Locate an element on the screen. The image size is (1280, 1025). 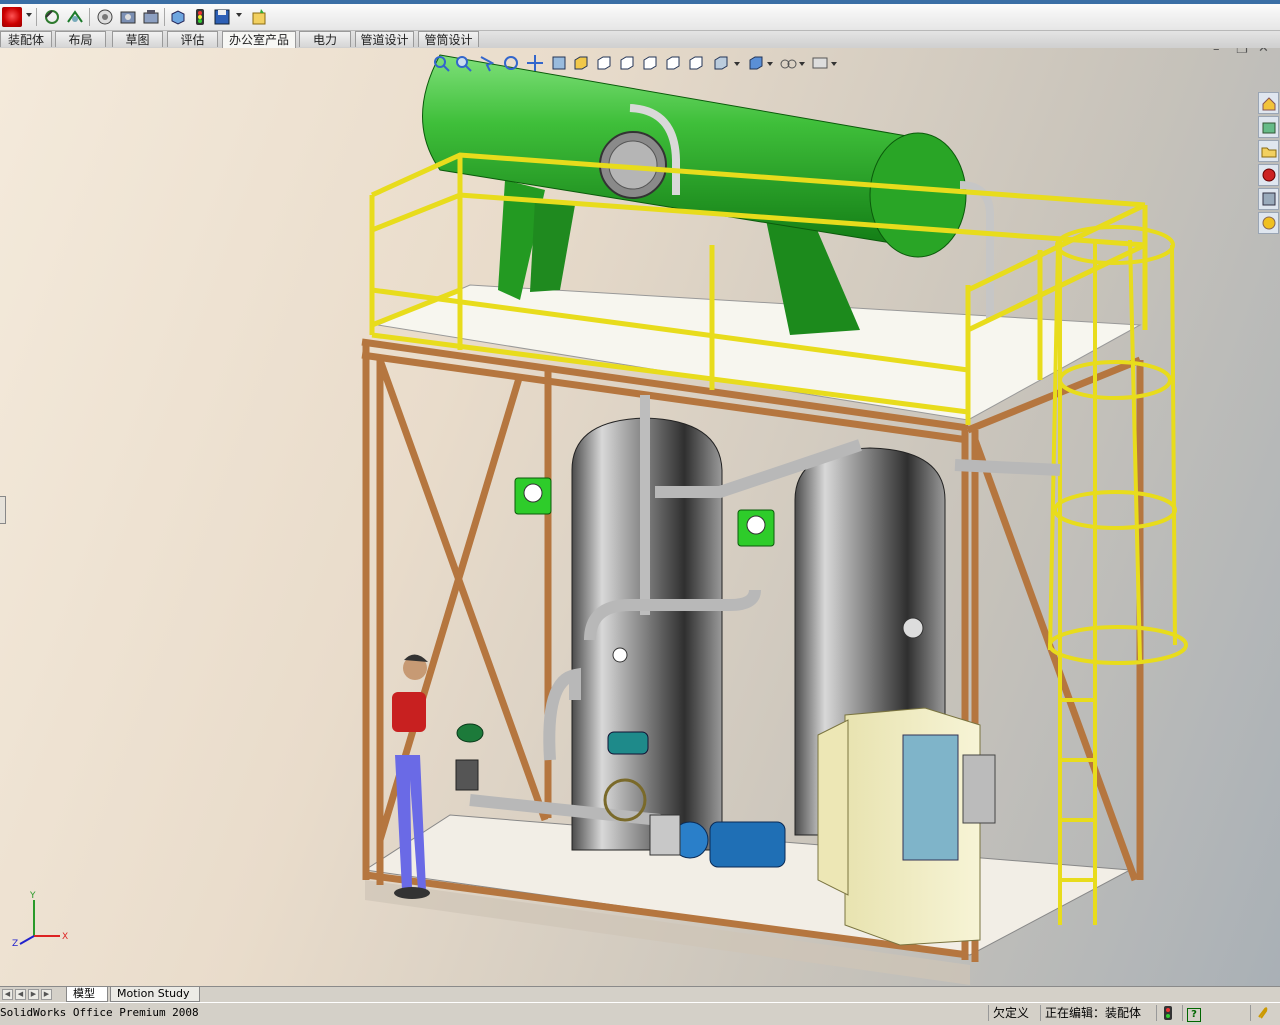
tab-layout: 布局 is located at coordinates (80, 39).